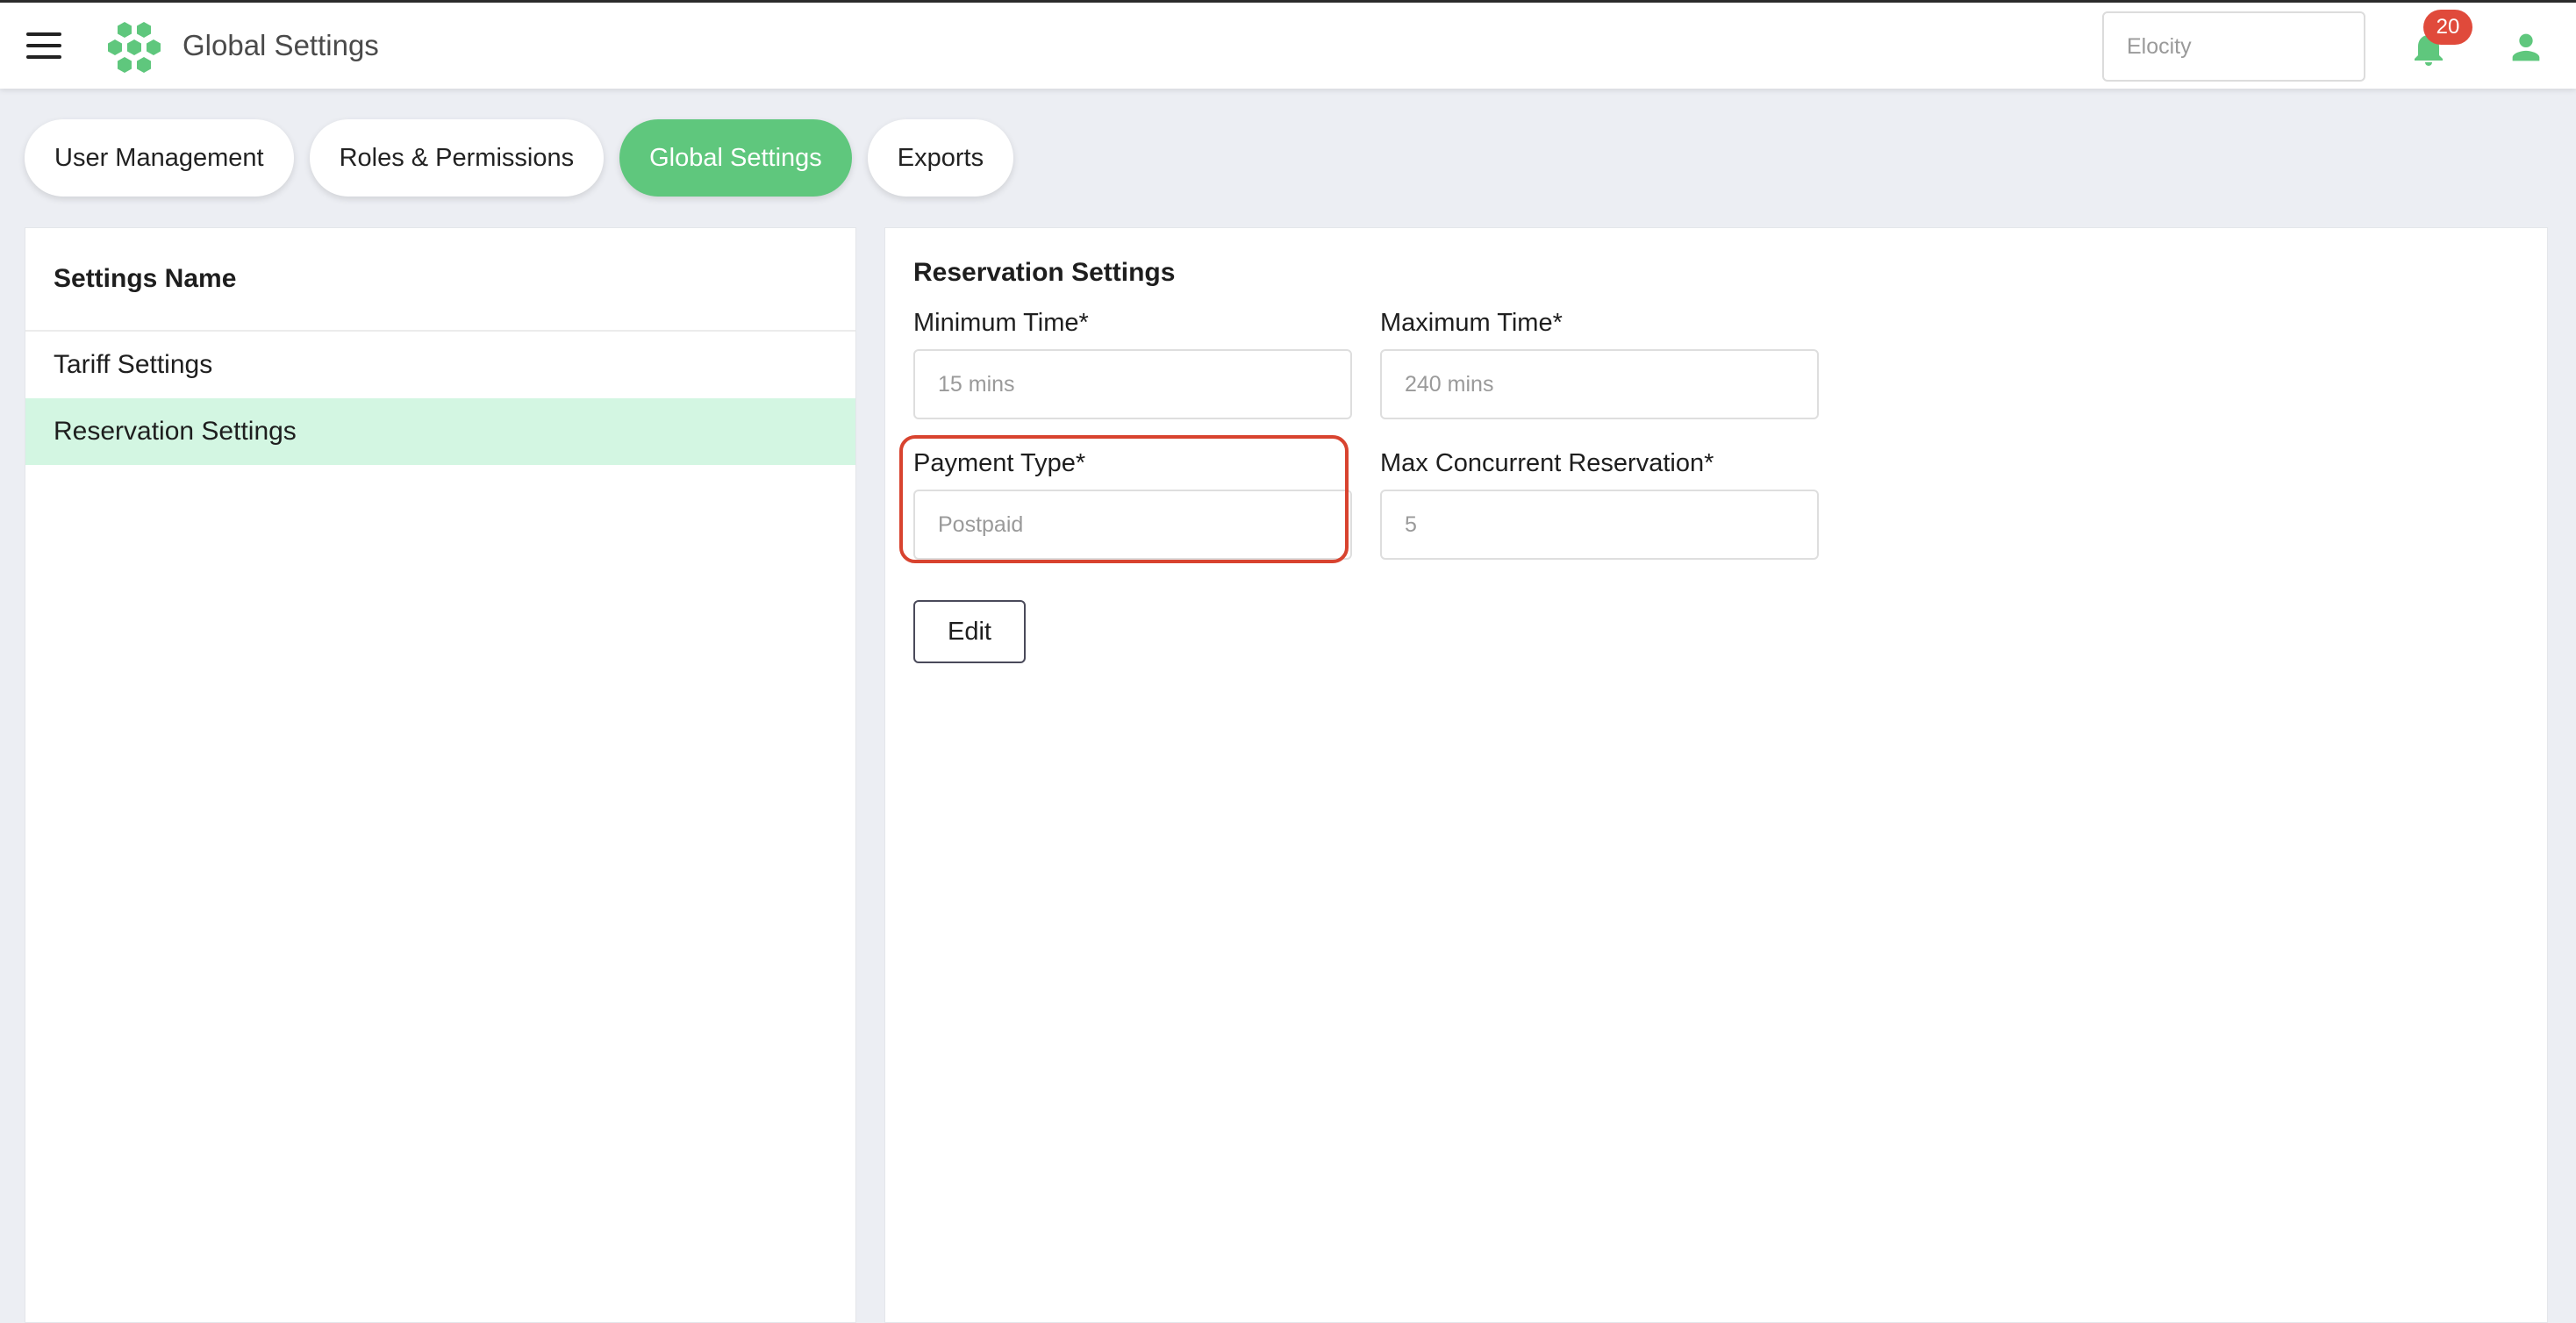 The width and height of the screenshot is (2576, 1323). I want to click on settings-item-tariff: Tariff Settings, so click(440, 365).